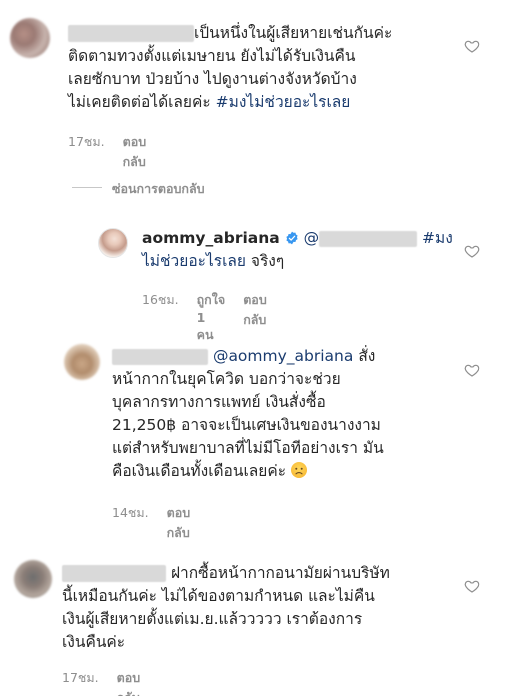 This screenshot has width=508, height=696. What do you see at coordinates (211, 238) in the screenshot?
I see `username-link: aommy_abriana` at bounding box center [211, 238].